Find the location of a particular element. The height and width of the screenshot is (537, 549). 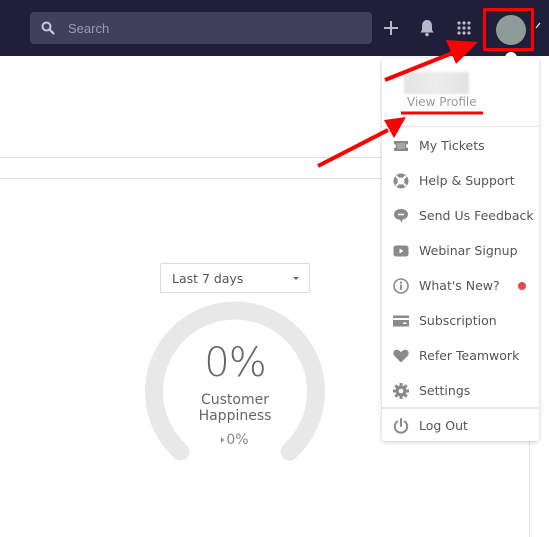

avatar is located at coordinates (511, 30).